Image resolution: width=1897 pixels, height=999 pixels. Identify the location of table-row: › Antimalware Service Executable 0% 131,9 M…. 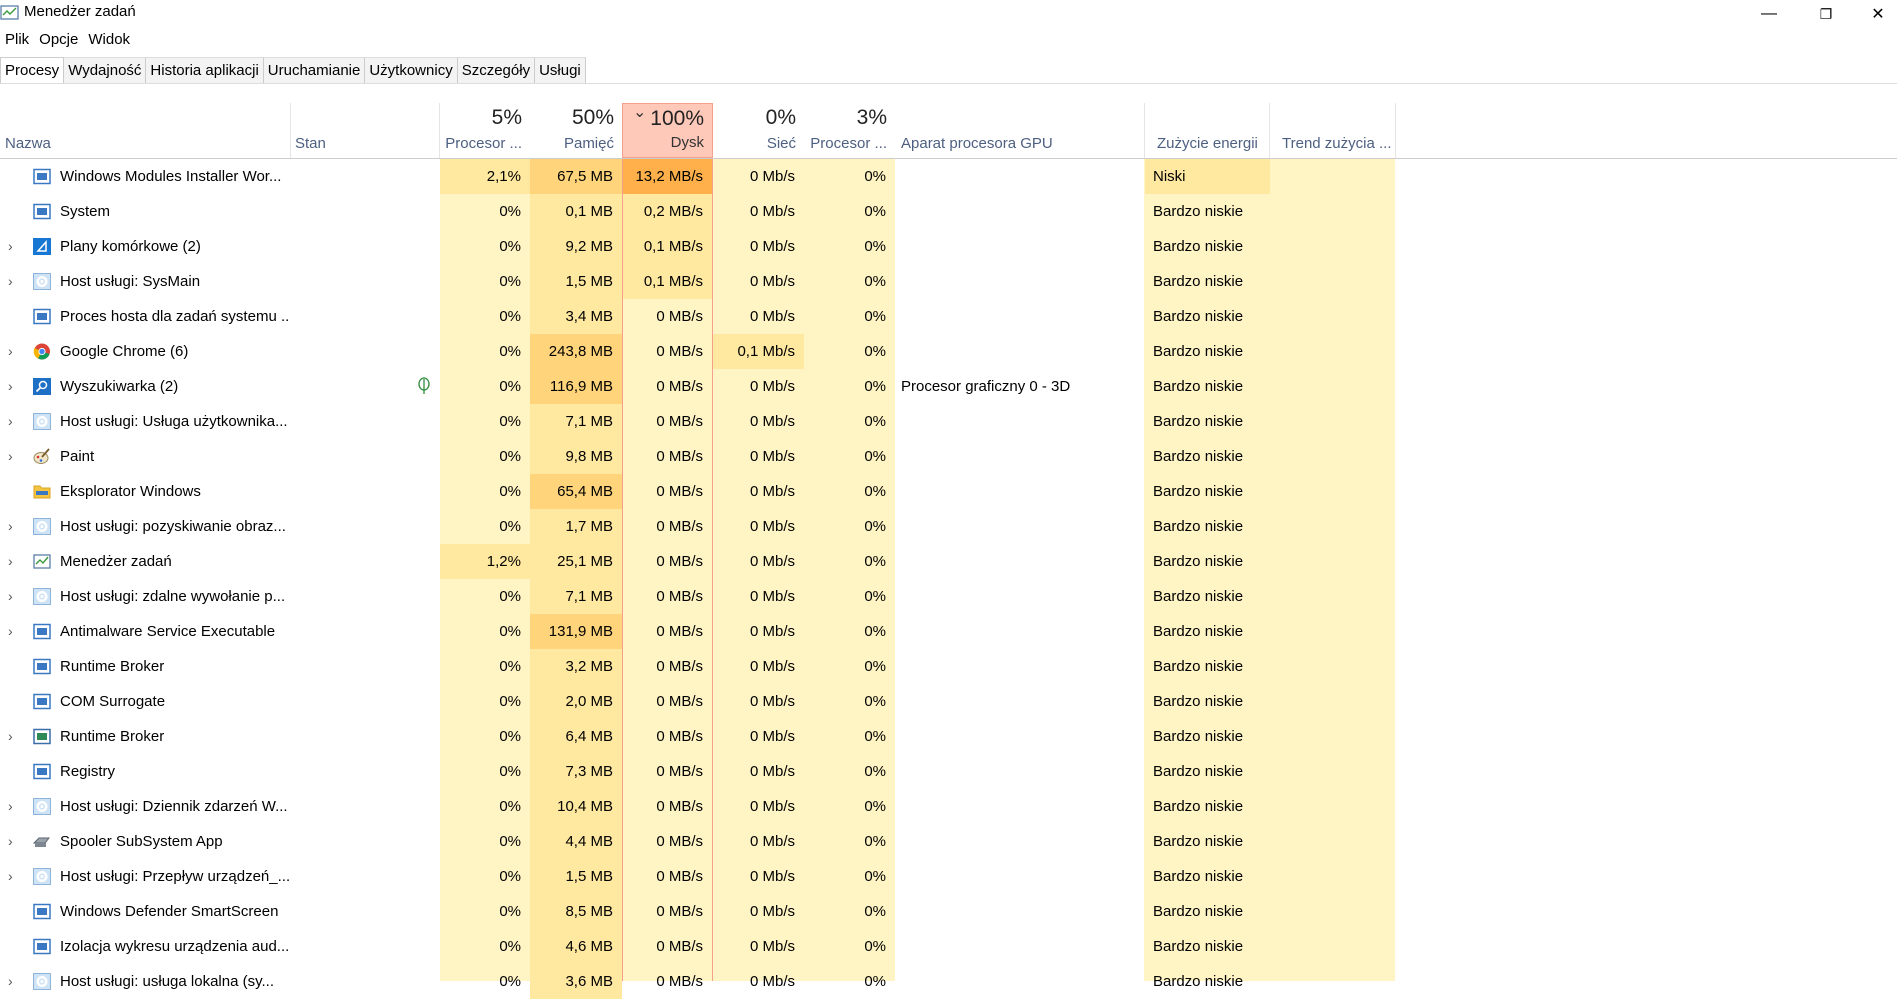
(948, 631).